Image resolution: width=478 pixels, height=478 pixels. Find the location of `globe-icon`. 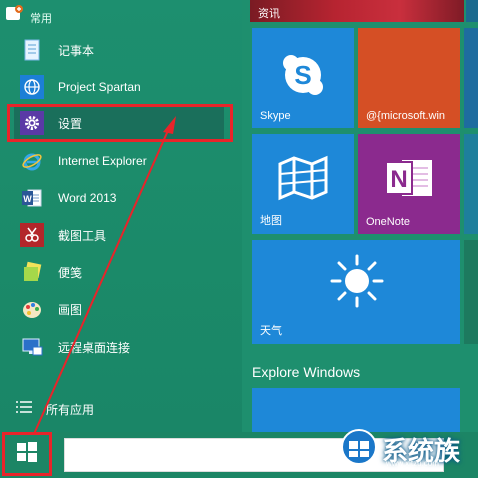

globe-icon is located at coordinates (32, 87).